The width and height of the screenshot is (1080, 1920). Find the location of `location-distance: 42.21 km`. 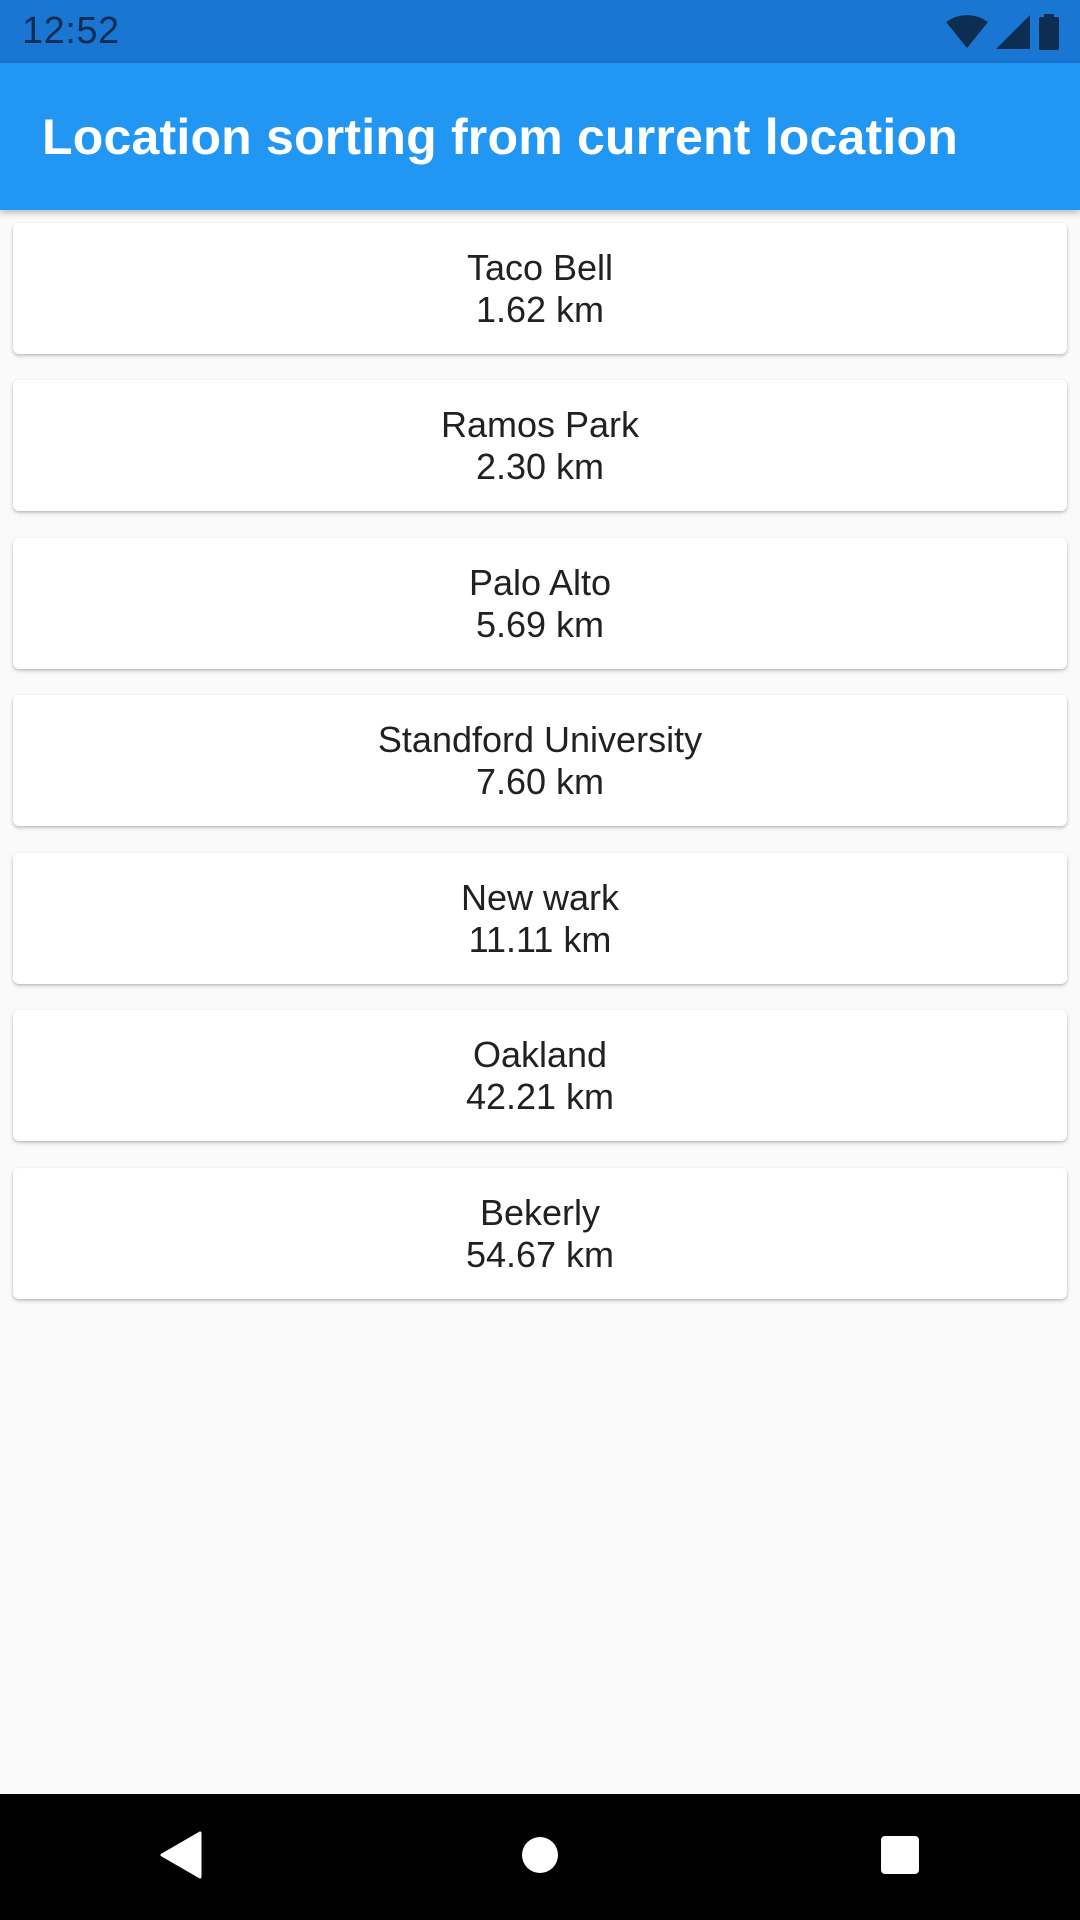

location-distance: 42.21 km is located at coordinates (540, 1096).